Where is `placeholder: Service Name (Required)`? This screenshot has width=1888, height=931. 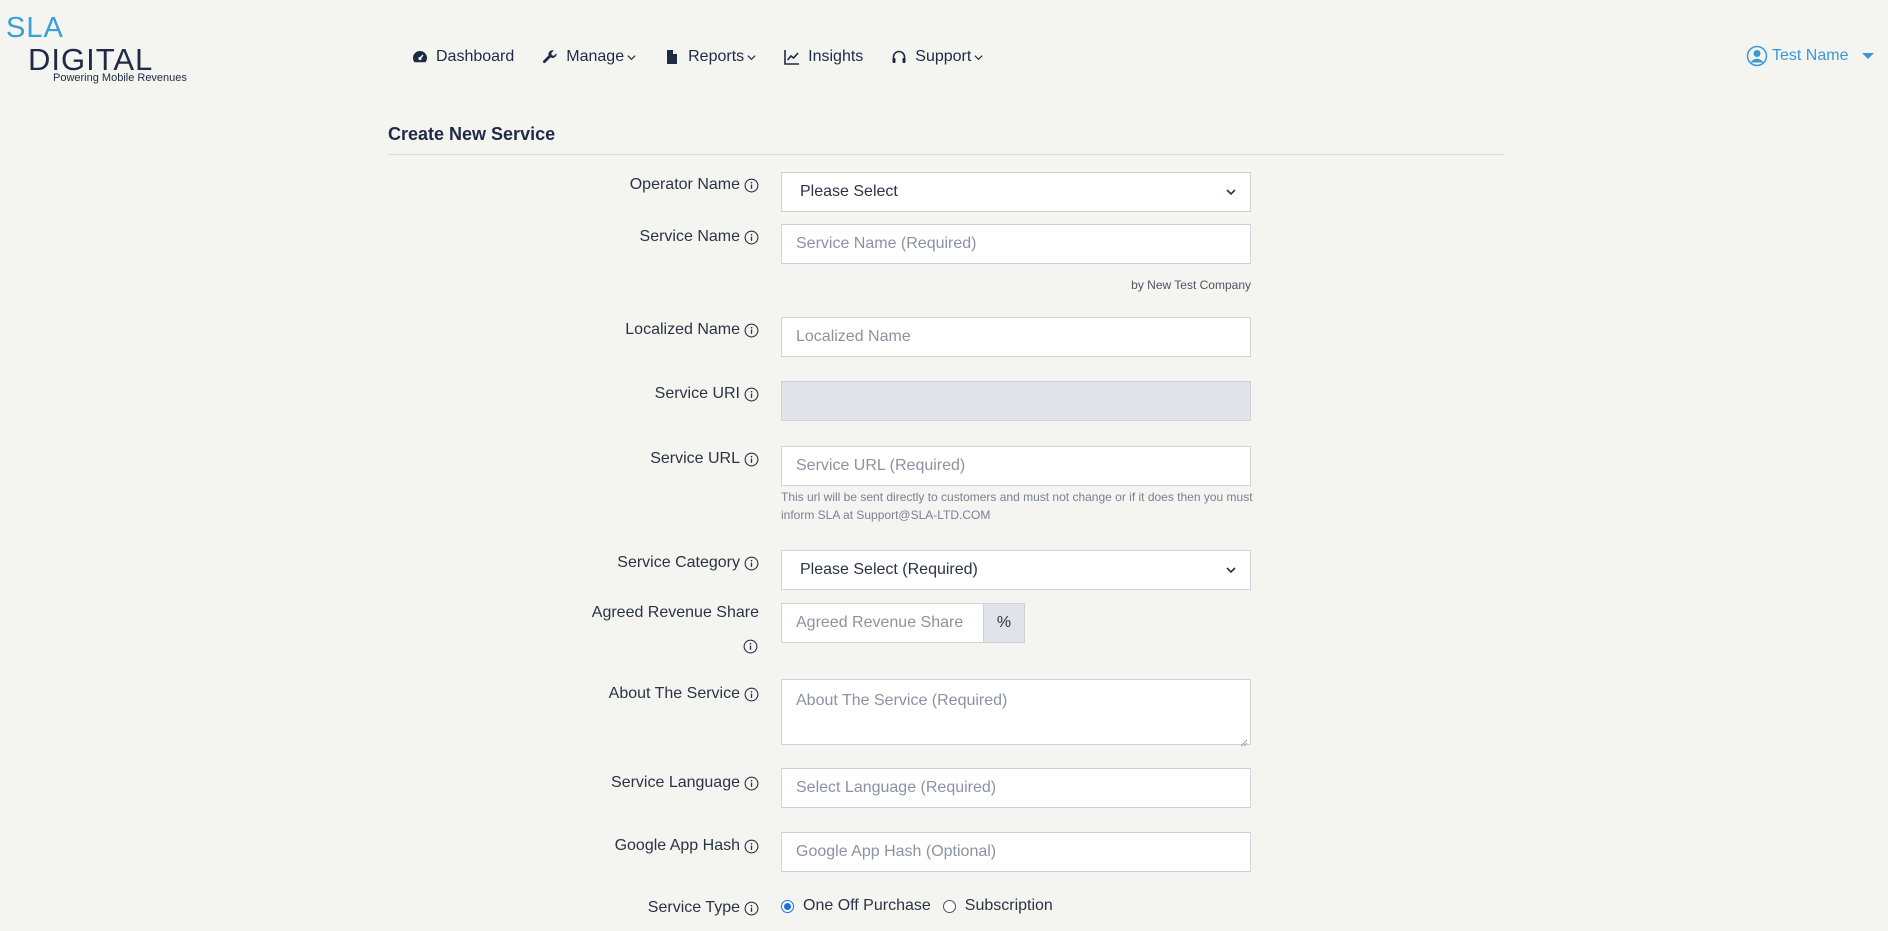 placeholder: Service Name (Required) is located at coordinates (886, 243).